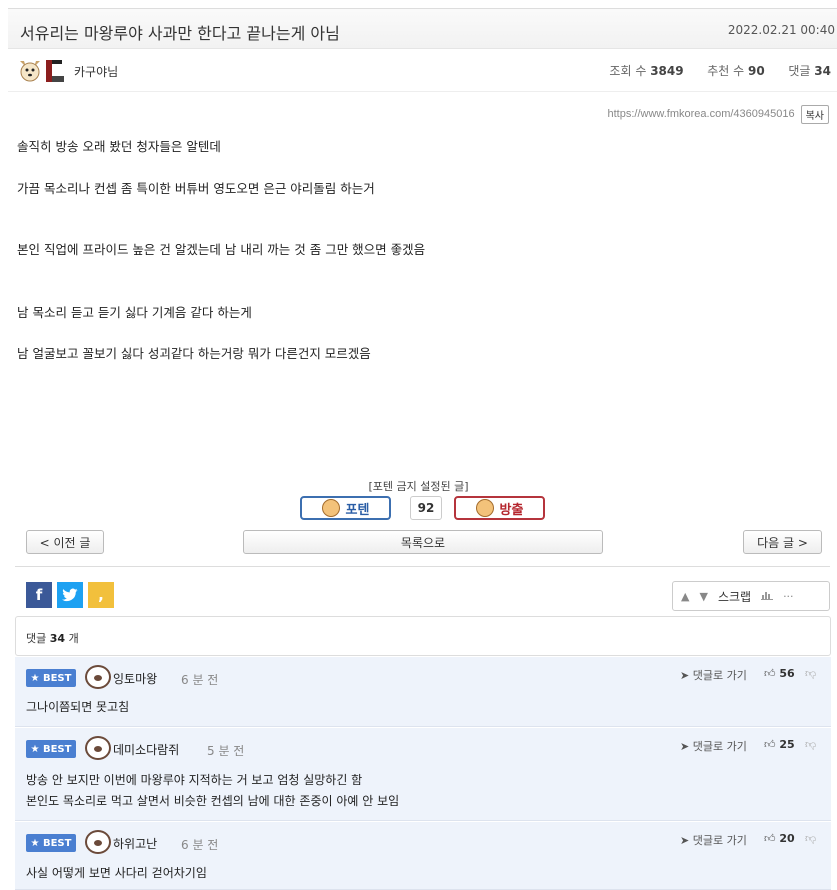  What do you see at coordinates (357, 510) in the screenshot?
I see `poten-label: 포텐` at bounding box center [357, 510].